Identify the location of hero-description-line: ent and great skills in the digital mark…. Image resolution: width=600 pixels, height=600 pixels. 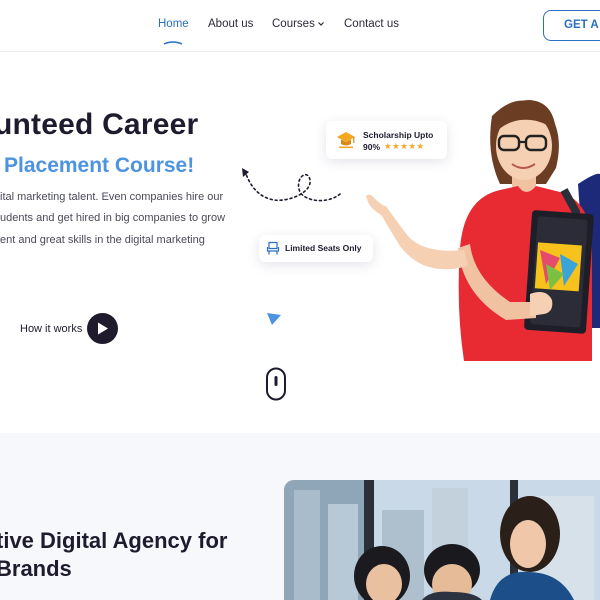
(102, 240).